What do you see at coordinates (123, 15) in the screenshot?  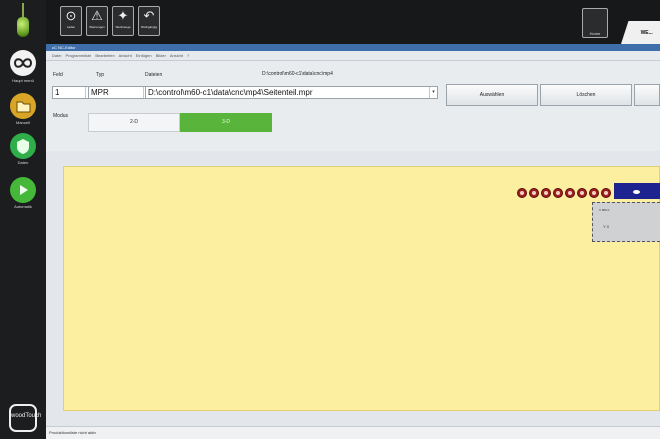 I see `tool-icon: ✦` at bounding box center [123, 15].